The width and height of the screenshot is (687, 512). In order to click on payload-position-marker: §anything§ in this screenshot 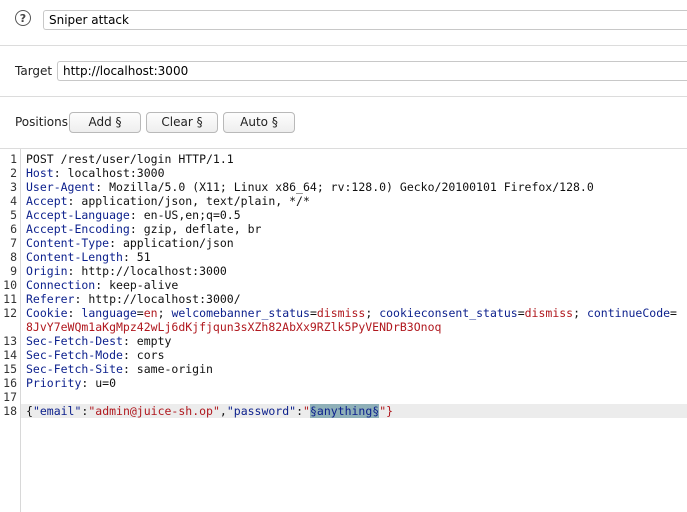, I will do `click(344, 411)`.